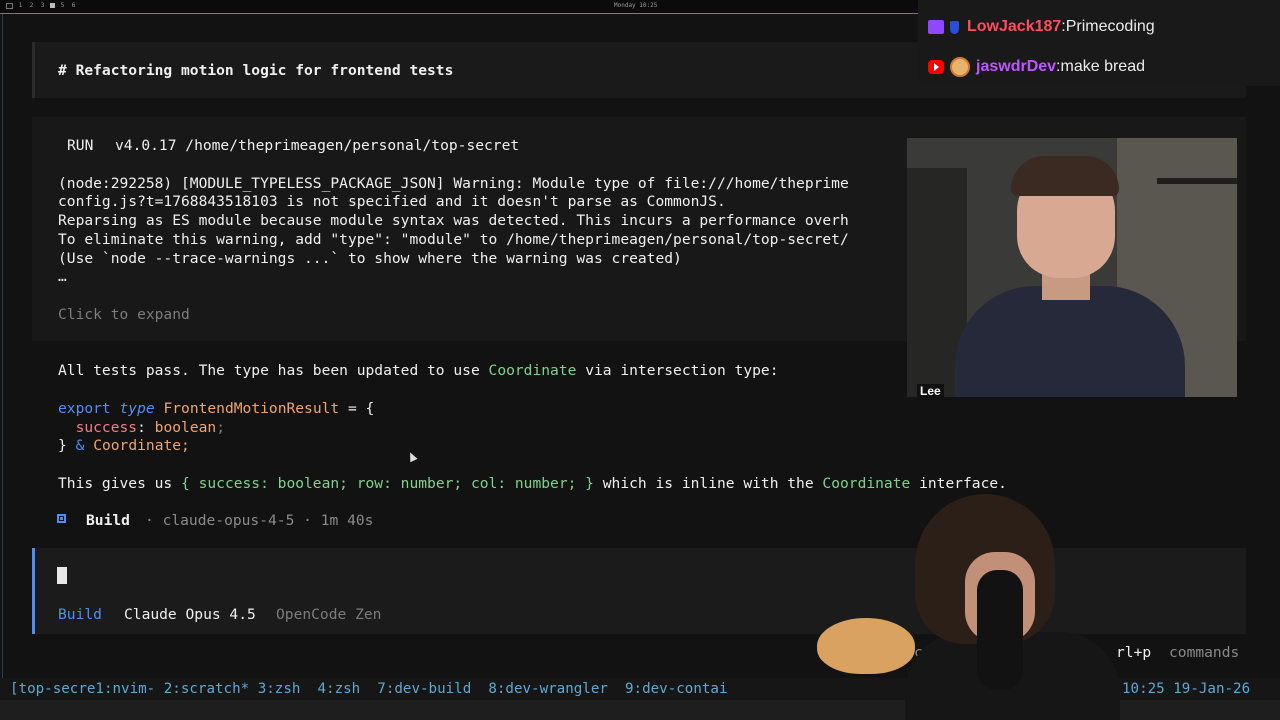  What do you see at coordinates (73, 6) in the screenshot?
I see `workspace-6: 6` at bounding box center [73, 6].